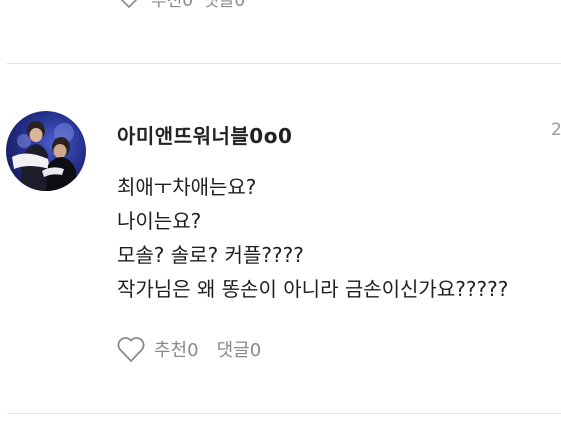 The width and height of the screenshot is (561, 422). What do you see at coordinates (187, 187) in the screenshot?
I see `comment-line: 최애ㅜ차애는요?` at bounding box center [187, 187].